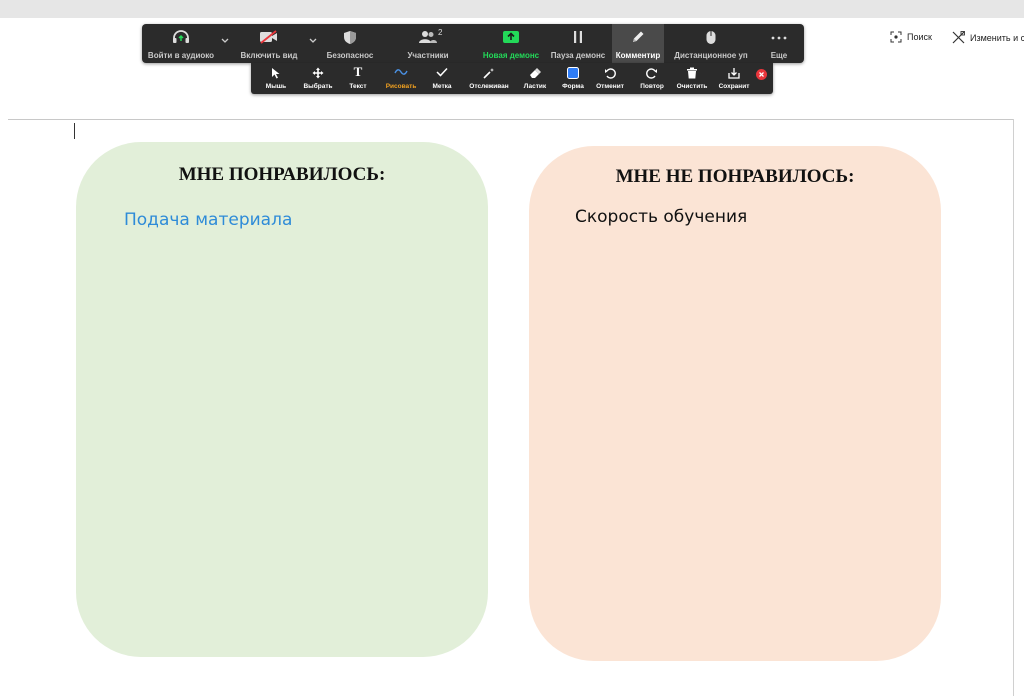 The width and height of the screenshot is (1024, 696). I want to click on redo-button: Повтор, so click(652, 78).